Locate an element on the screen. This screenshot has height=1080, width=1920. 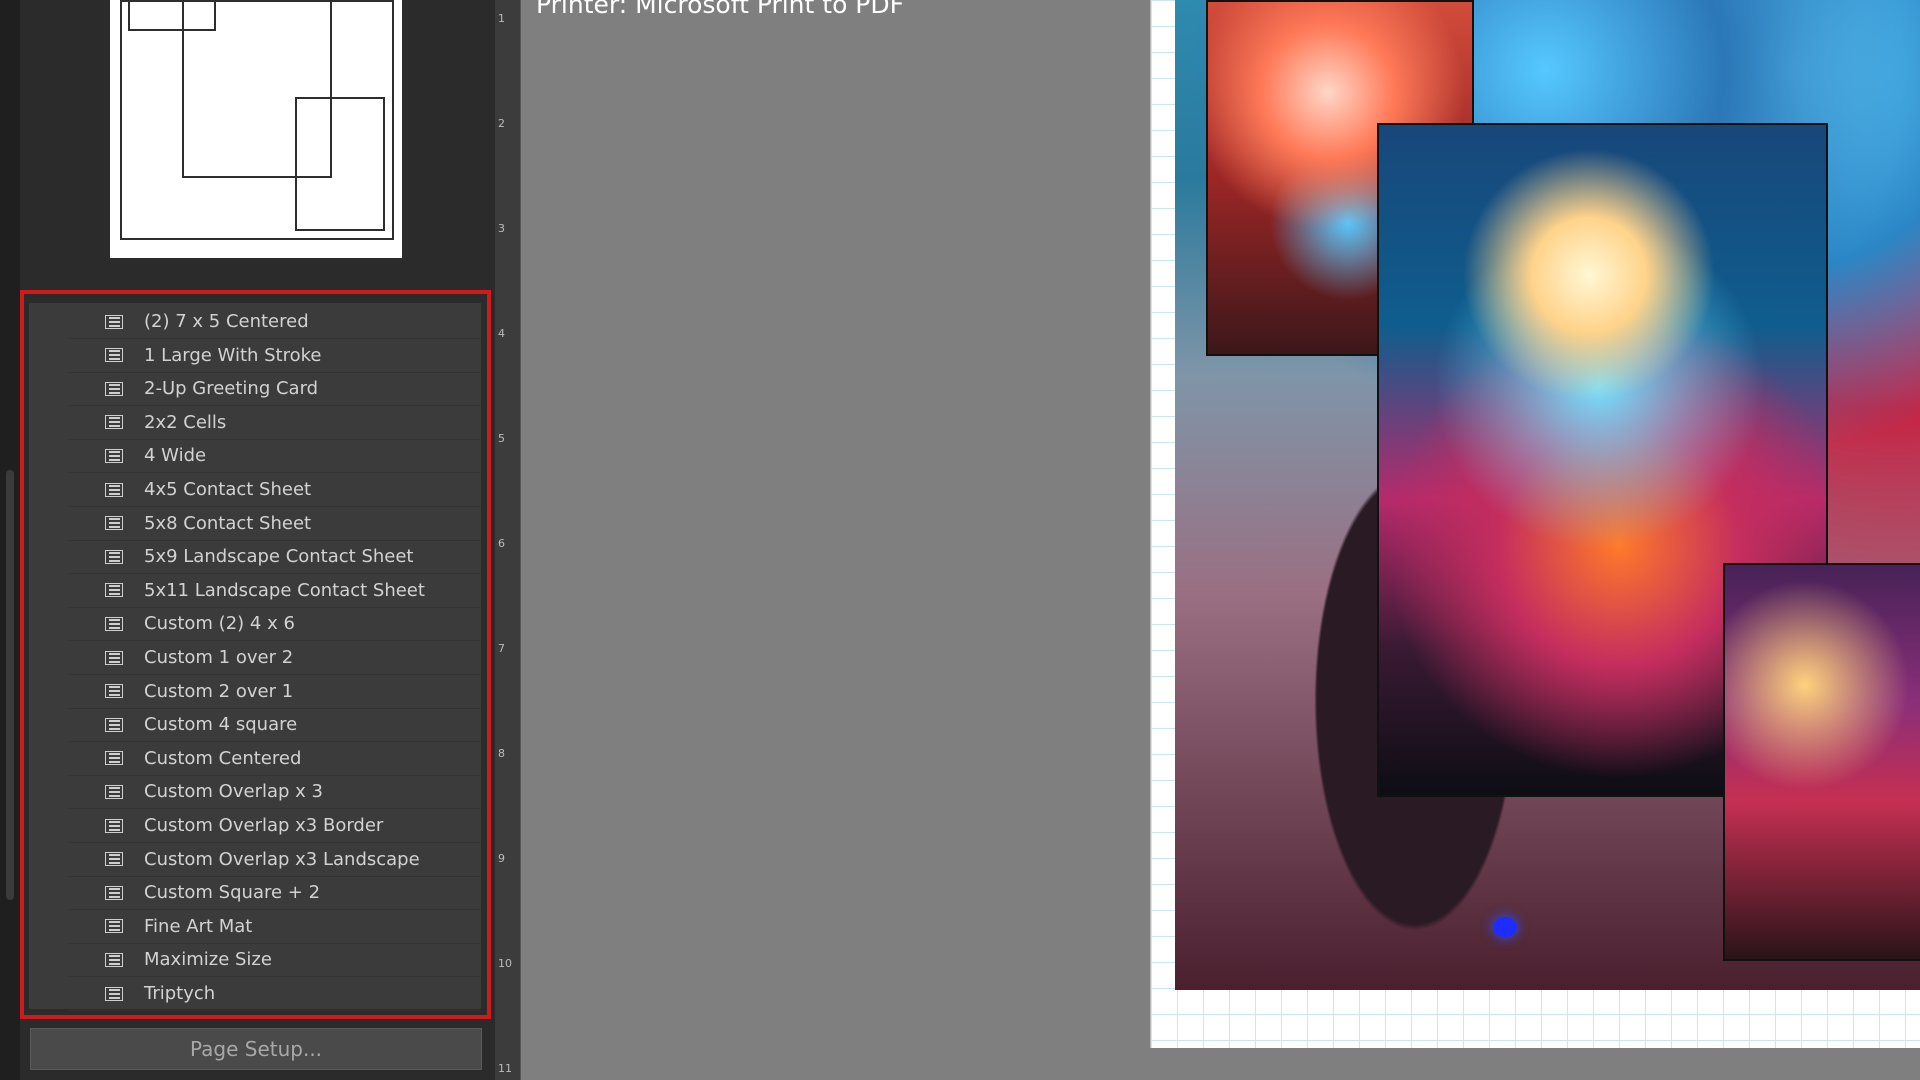
template-item: Custom 2 over 1 is located at coordinates (275, 692).